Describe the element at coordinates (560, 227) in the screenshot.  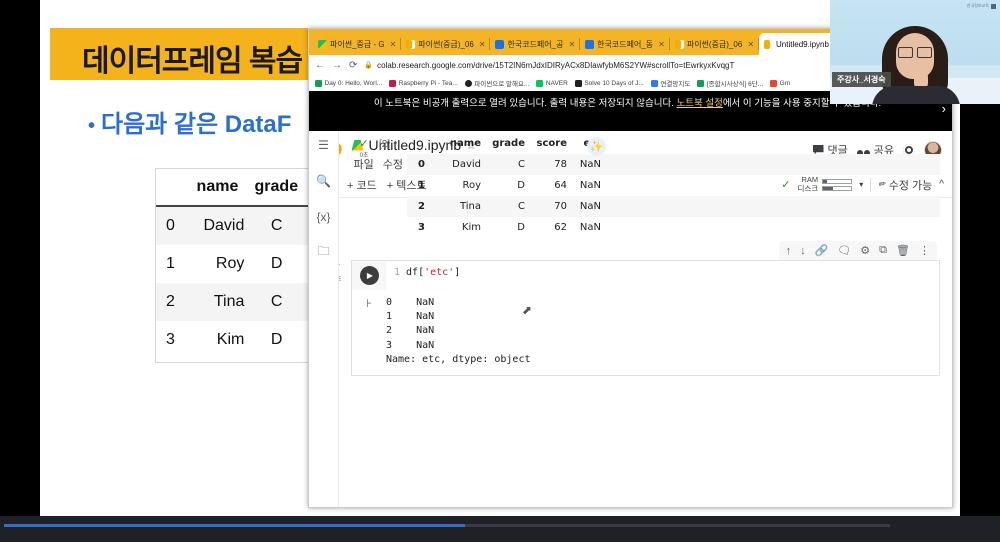
I see `df-cell-score: 62` at that location.